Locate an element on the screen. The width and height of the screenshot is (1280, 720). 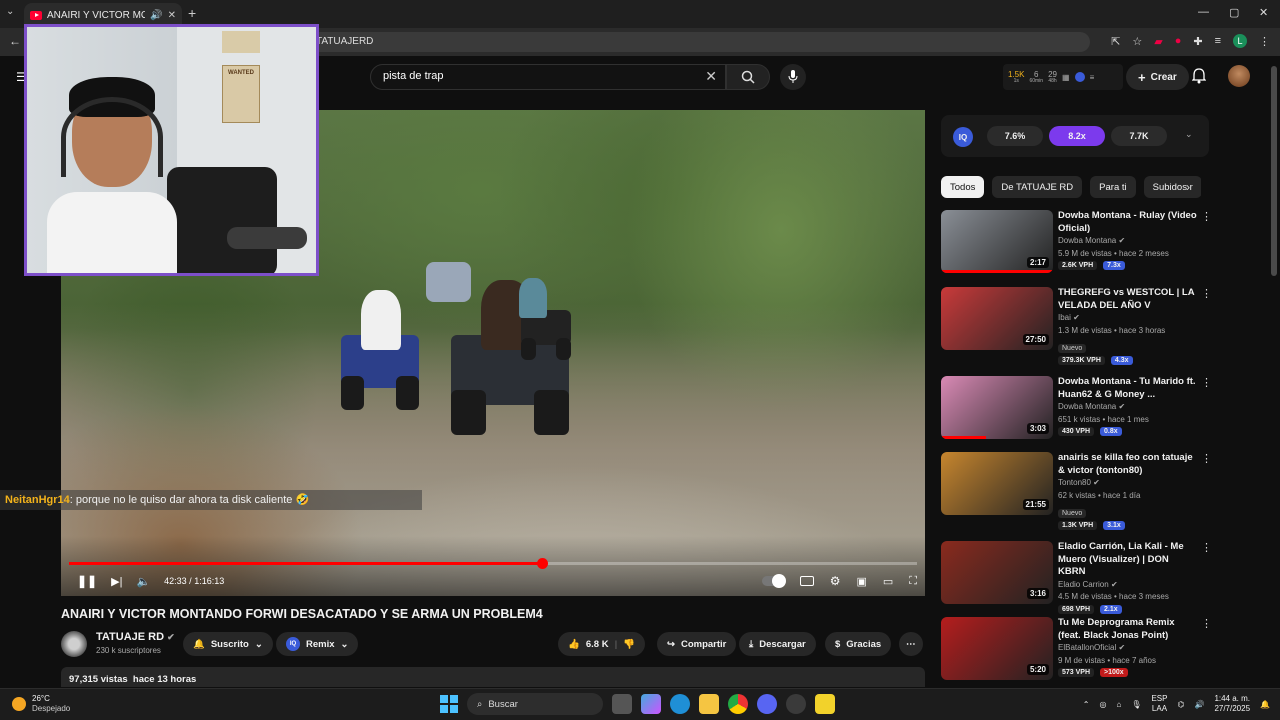
browser-menu-icon: ⋮ is located at coordinates (1264, 41).